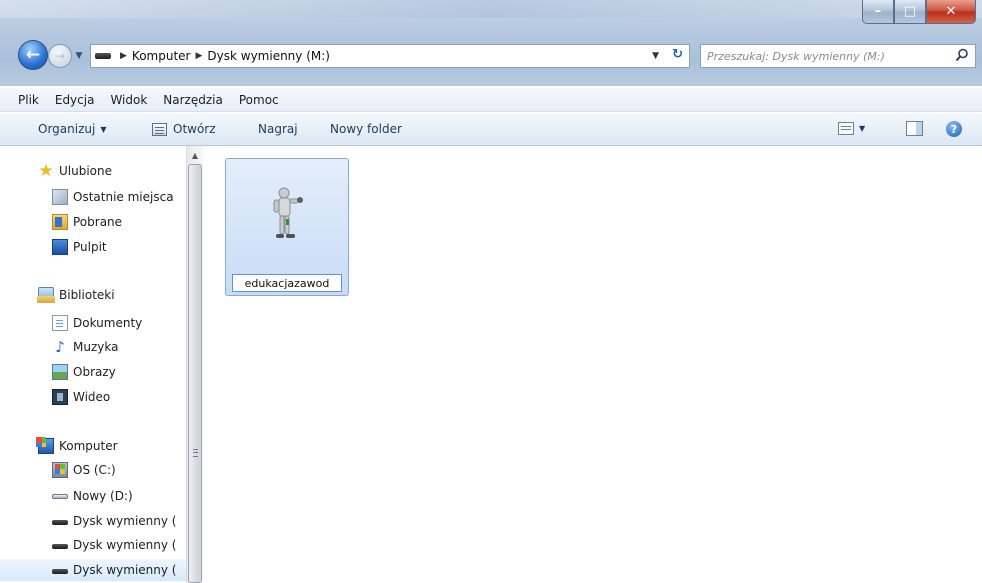 This screenshot has width=982, height=583. Describe the element at coordinates (108, 323) in the screenshot. I see `nav-item-label: Dokumenty` at that location.